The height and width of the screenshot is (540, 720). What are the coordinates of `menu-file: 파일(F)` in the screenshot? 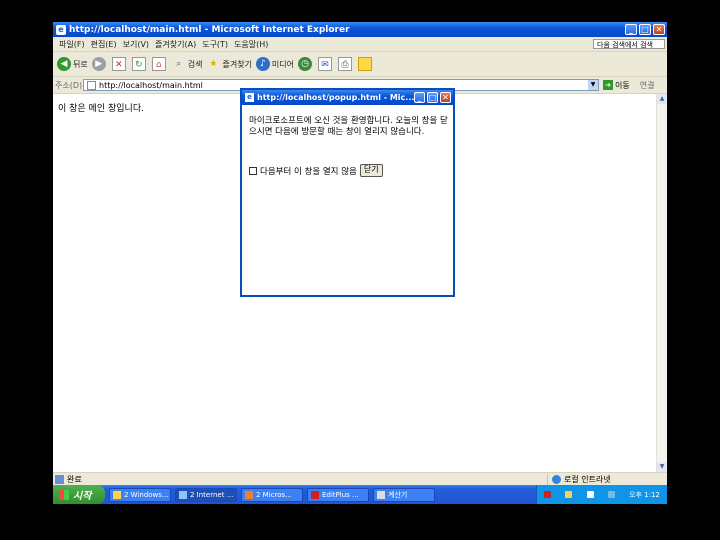 It's located at (72, 44).